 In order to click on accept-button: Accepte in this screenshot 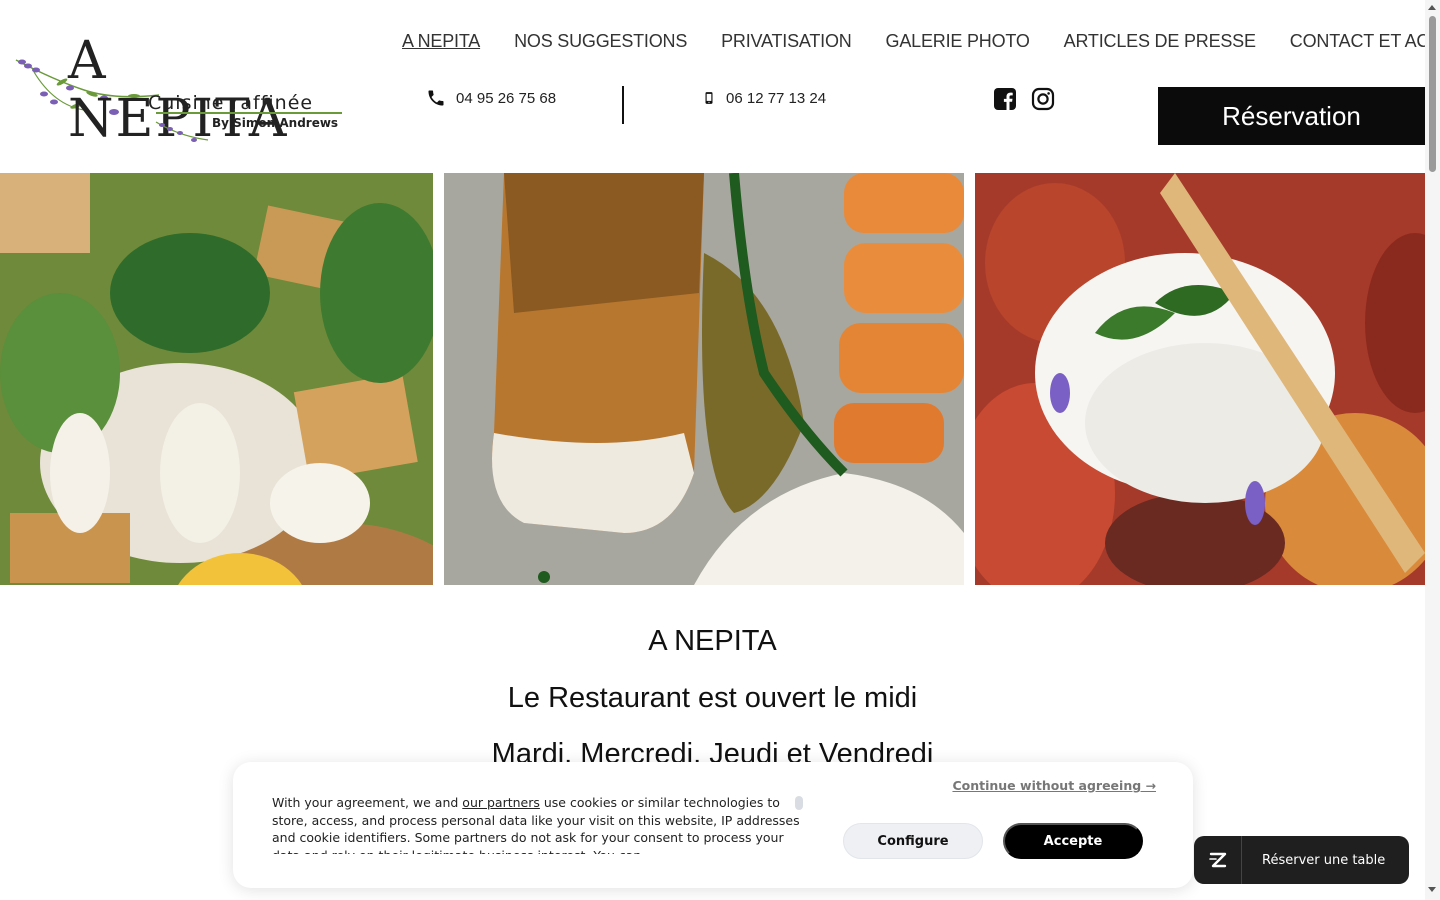, I will do `click(1073, 841)`.